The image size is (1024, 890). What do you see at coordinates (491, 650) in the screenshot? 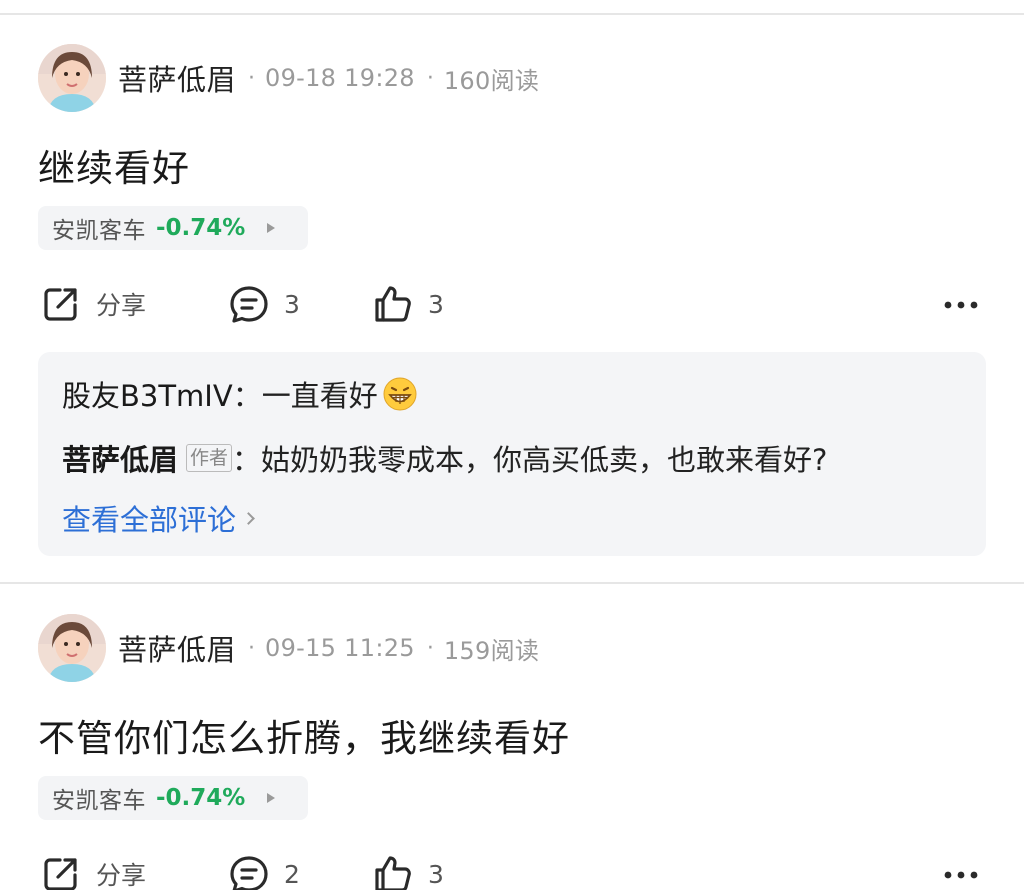
I see `view-count: 159阅读` at bounding box center [491, 650].